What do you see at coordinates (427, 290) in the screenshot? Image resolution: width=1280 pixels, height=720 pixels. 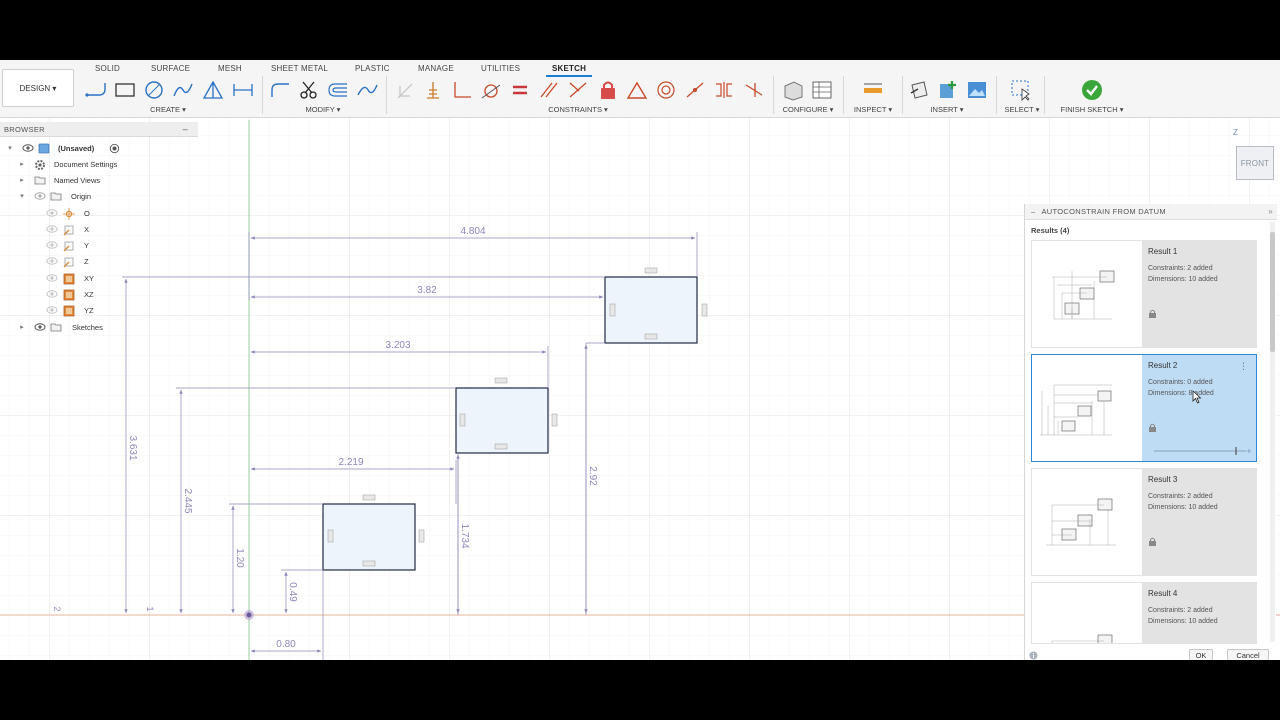 I see `dim-label: 3.82` at bounding box center [427, 290].